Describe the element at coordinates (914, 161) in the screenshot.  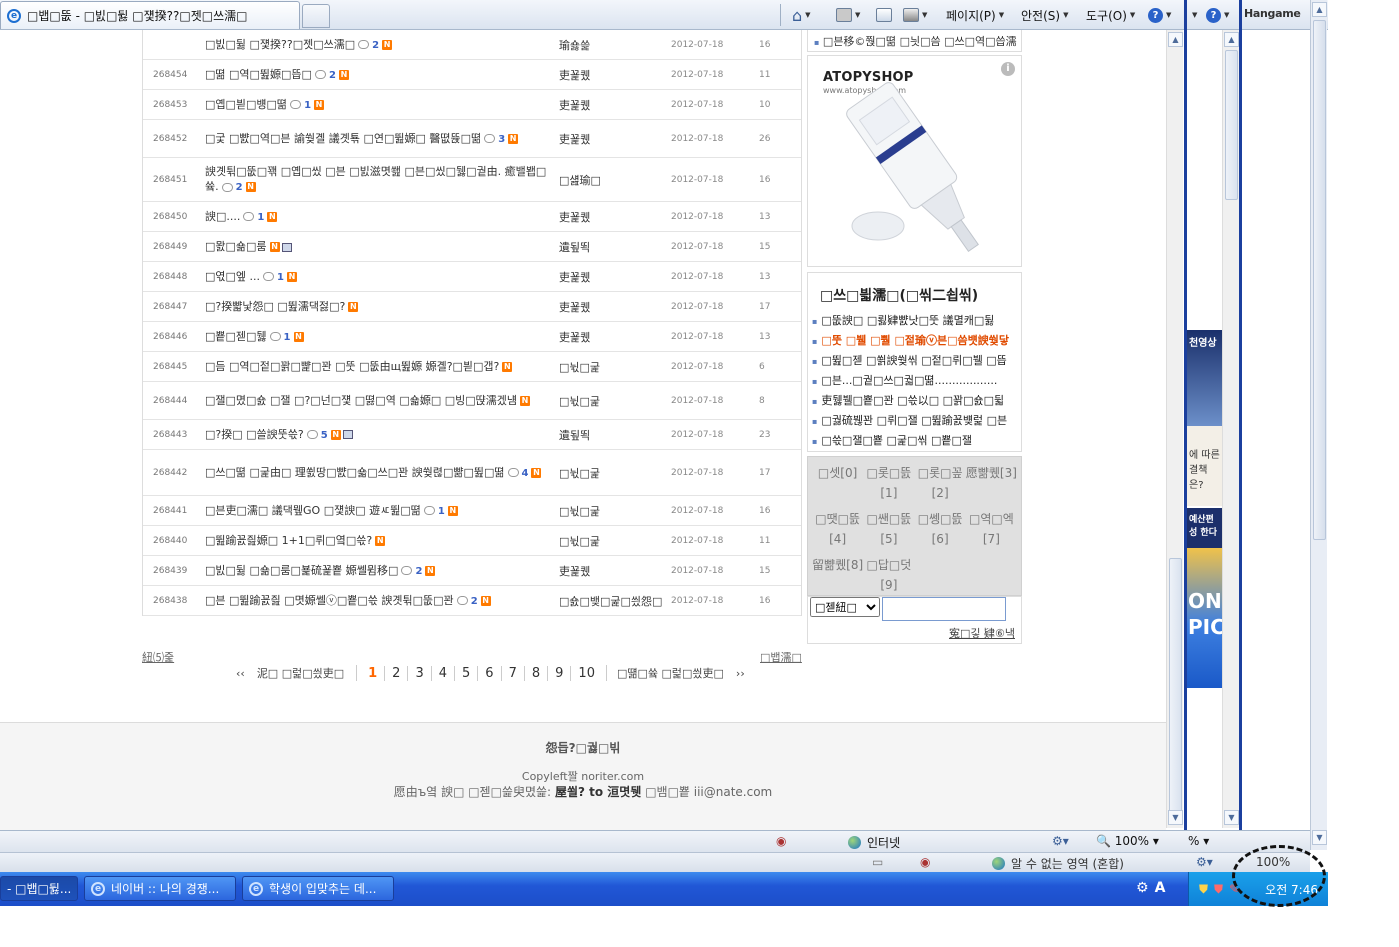
I see `atopyshop-ad: ATOPYSHOP www.atopyshop.com i` at that location.